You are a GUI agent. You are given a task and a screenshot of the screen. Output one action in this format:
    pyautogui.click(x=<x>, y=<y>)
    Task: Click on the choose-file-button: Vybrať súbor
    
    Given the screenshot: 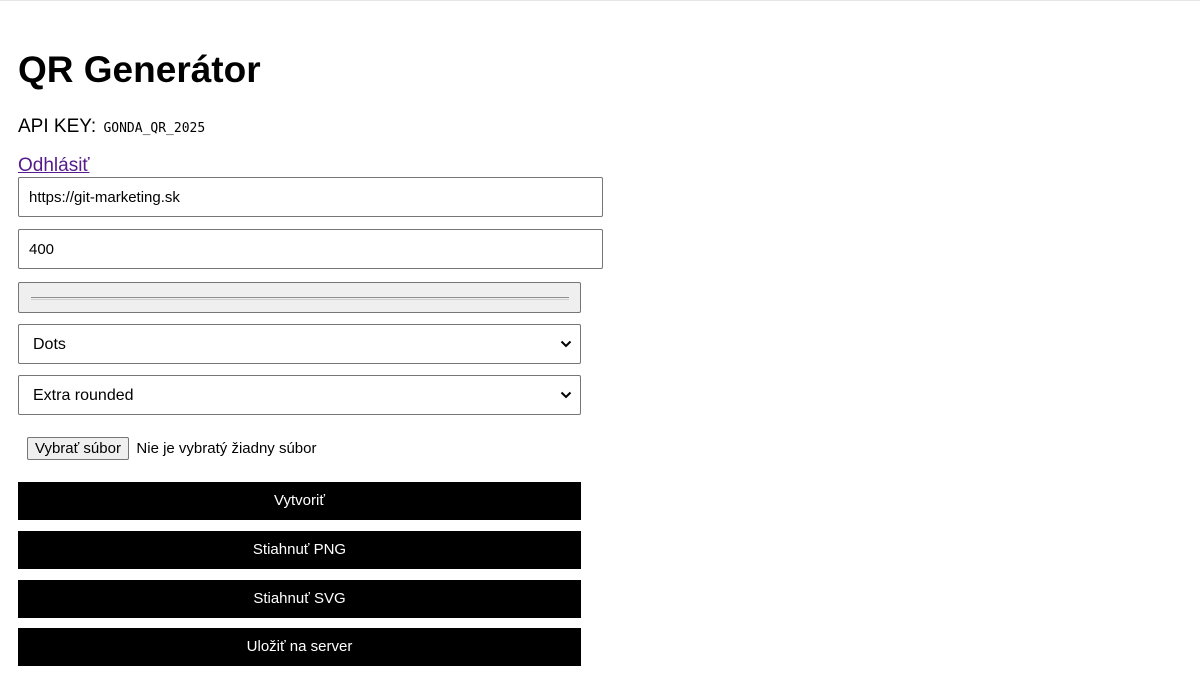 What is the action you would take?
    pyautogui.click(x=78, y=448)
    